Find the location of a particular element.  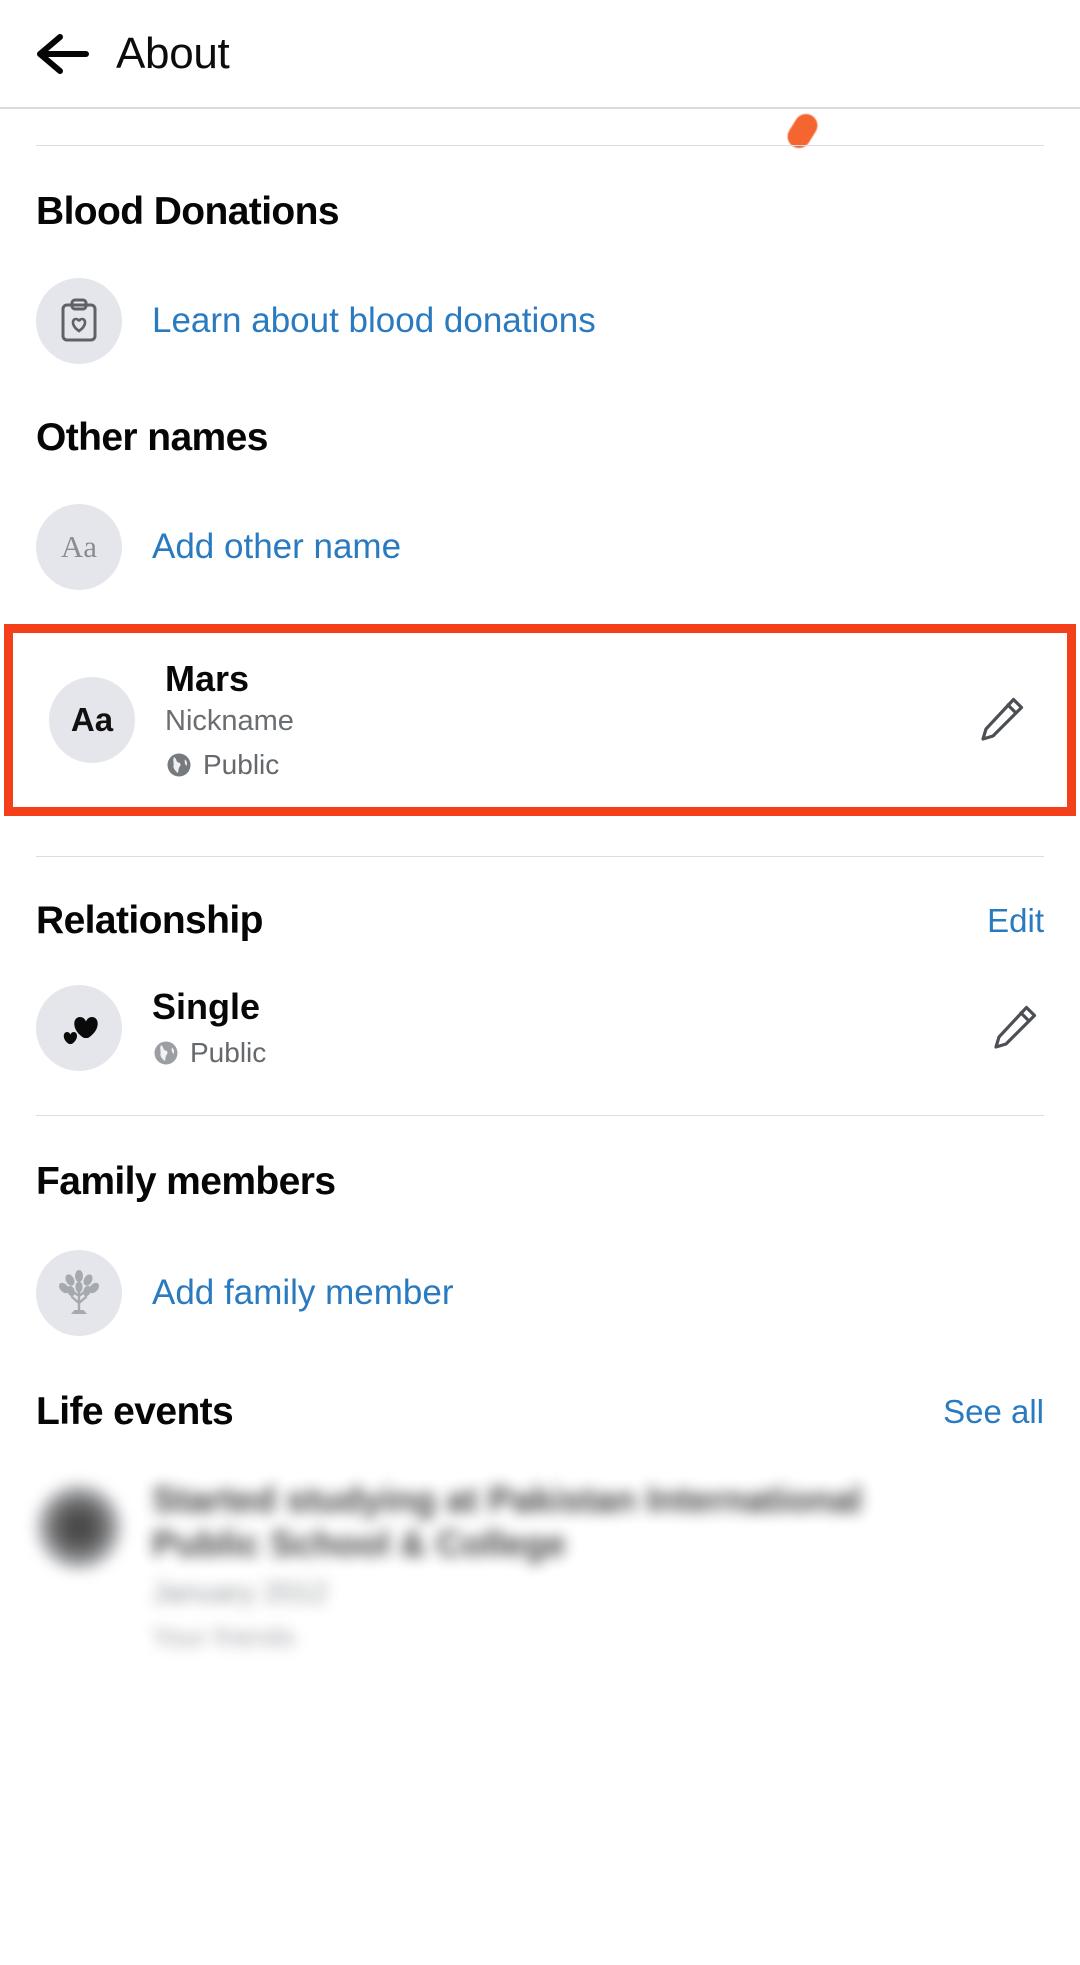

add-other-name-label: Add other name is located at coordinates (277, 546).